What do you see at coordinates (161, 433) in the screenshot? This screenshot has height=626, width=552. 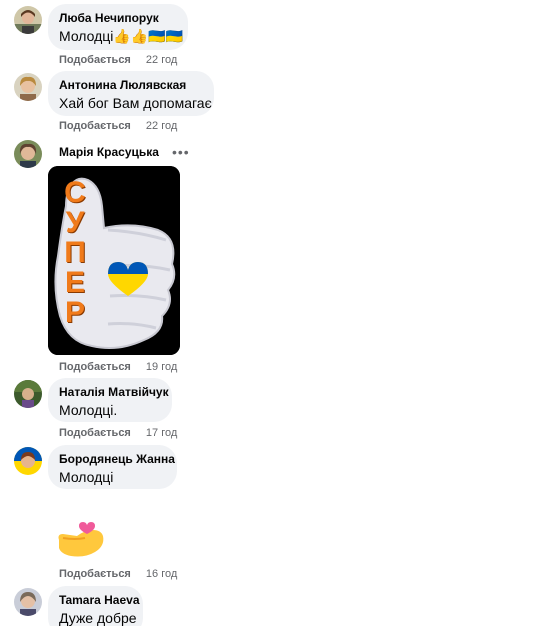 I see `comment-timestamp: 17 год` at bounding box center [161, 433].